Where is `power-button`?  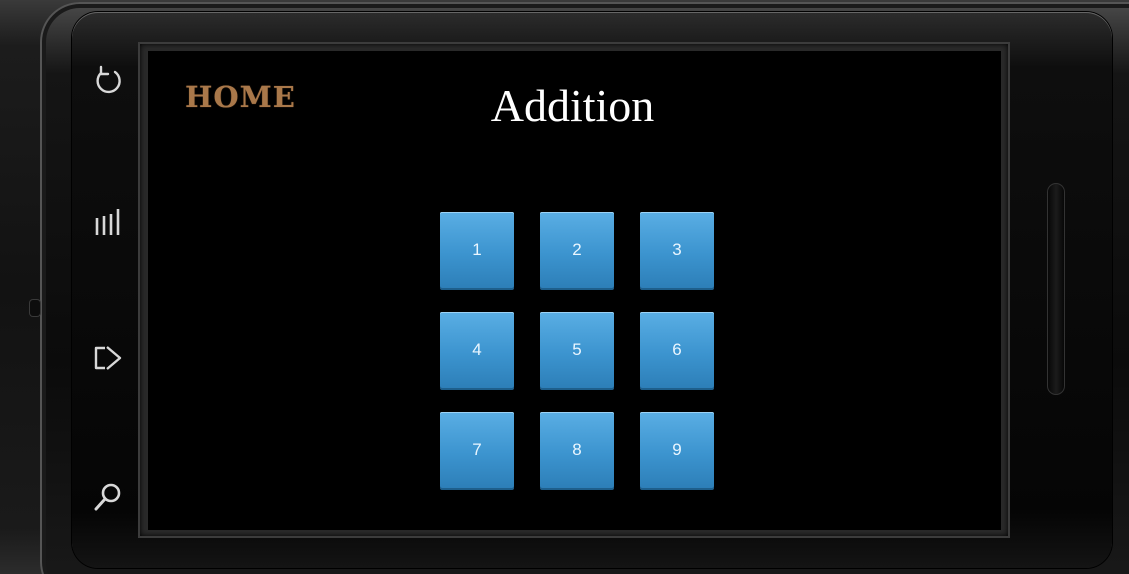
power-button is located at coordinates (35, 308).